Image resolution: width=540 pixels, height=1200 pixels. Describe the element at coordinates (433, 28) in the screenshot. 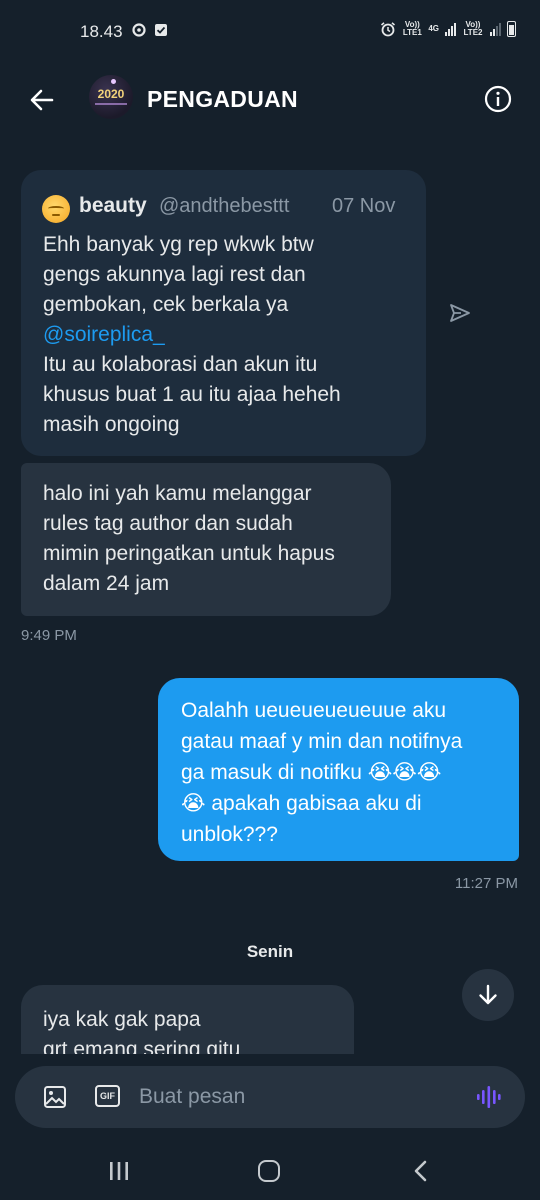

I see `network-type: 4G` at that location.